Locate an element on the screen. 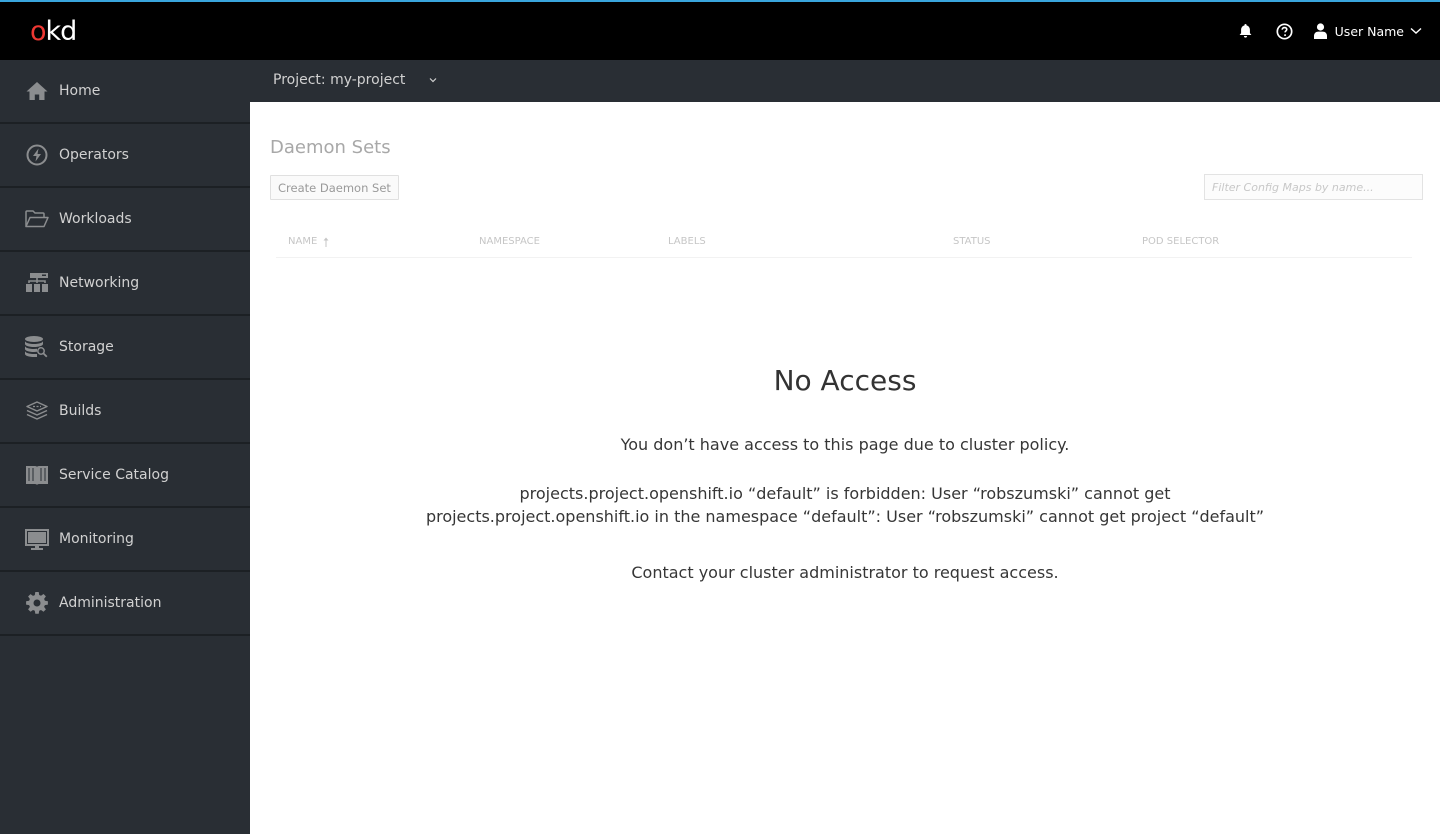 Image resolution: width=1440 pixels, height=834 pixels. project-label: Project: my-project is located at coordinates (339, 80).